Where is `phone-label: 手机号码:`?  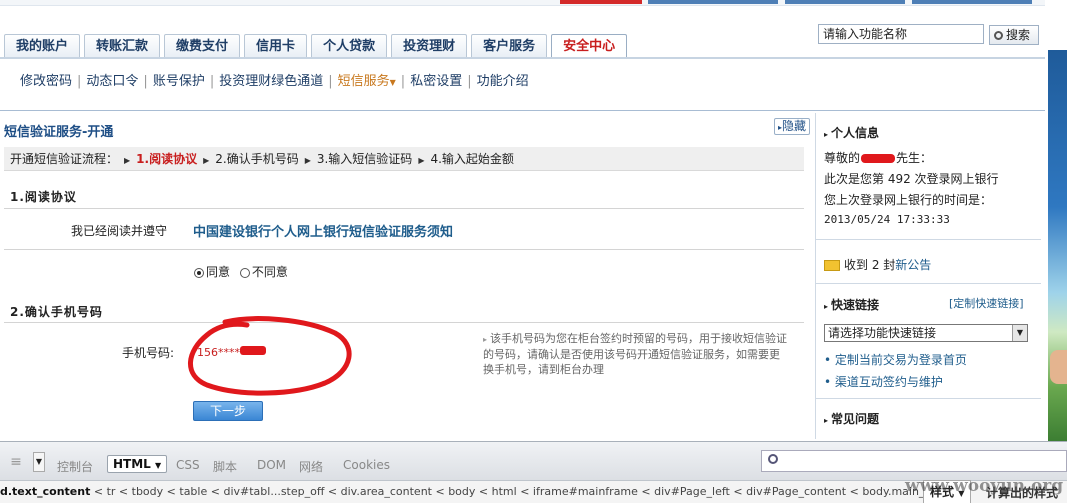 phone-label: 手机号码: is located at coordinates (148, 353).